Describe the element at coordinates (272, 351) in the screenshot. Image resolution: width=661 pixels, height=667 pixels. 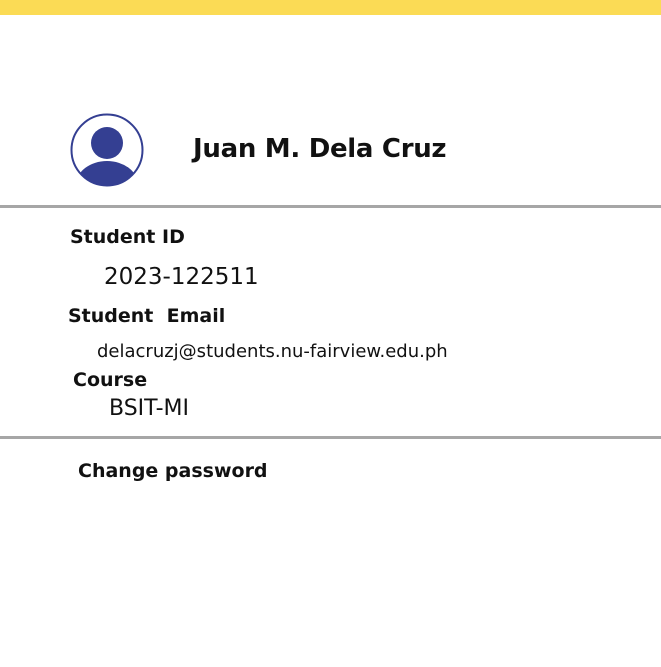
I see `student-email-value: delacruzj@students.nu-fairview.edu.ph` at that location.